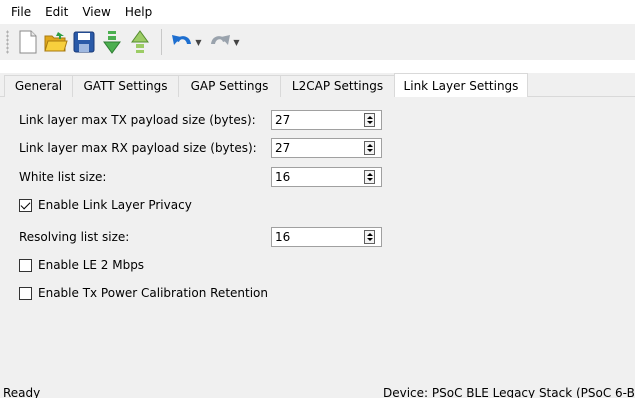  I want to click on resolving-list-stepper, so click(369, 237).